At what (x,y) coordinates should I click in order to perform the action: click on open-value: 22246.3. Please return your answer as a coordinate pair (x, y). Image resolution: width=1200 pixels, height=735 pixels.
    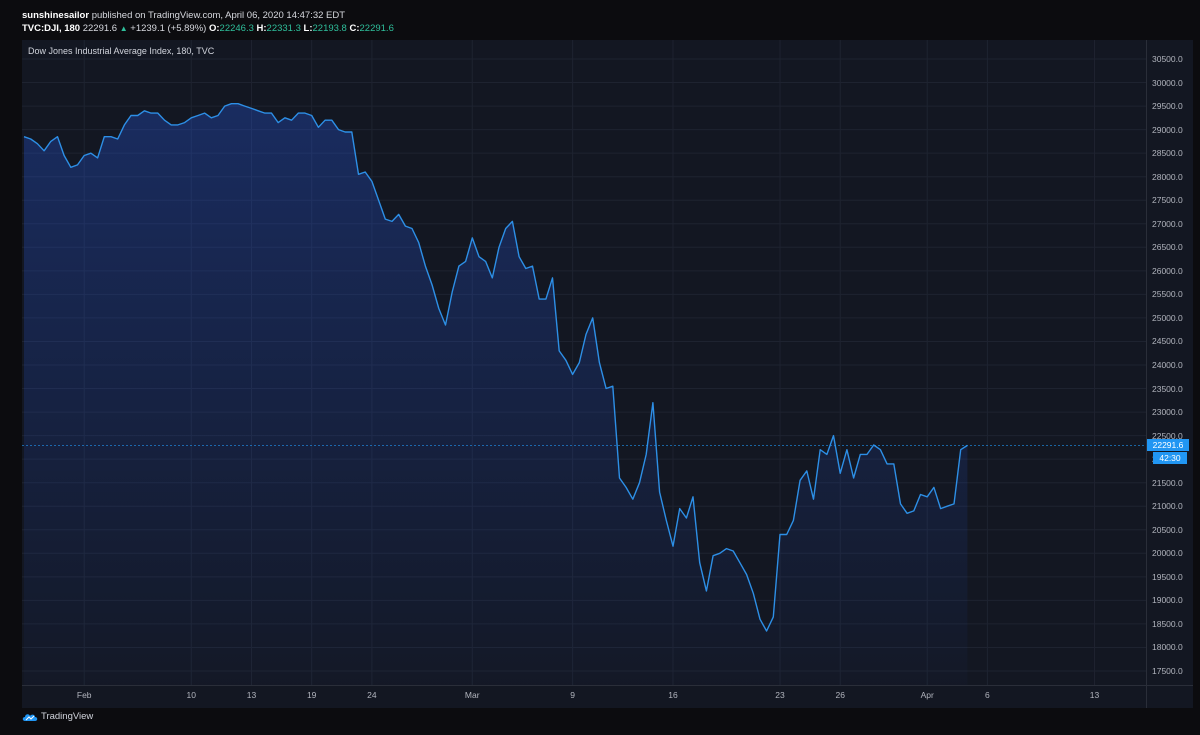
    Looking at the image, I should click on (236, 28).